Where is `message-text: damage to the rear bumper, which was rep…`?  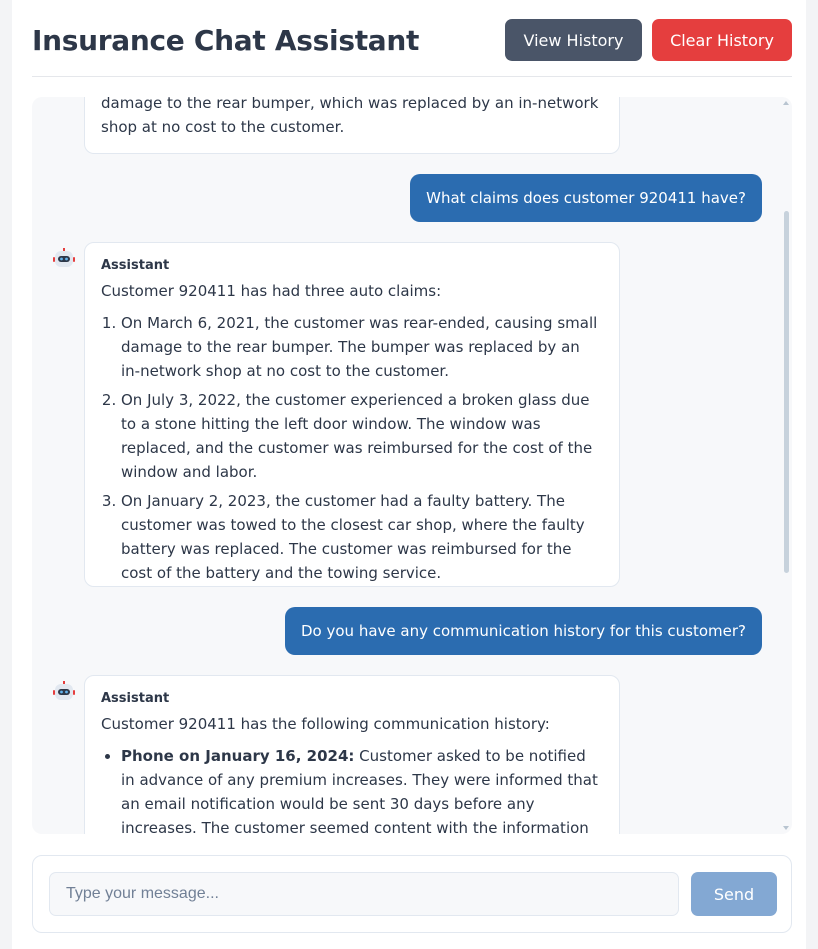
message-text: damage to the rear bumper, which was rep… is located at coordinates (350, 116).